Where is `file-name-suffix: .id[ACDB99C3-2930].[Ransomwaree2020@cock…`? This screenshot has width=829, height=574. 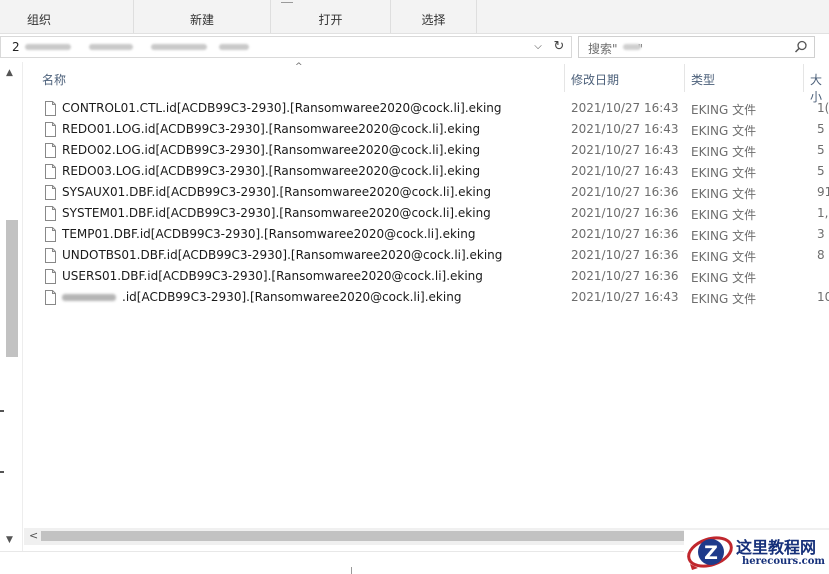
file-name-suffix: .id[ACDB99C3-2930].[Ransomwaree2020@cock… is located at coordinates (292, 297).